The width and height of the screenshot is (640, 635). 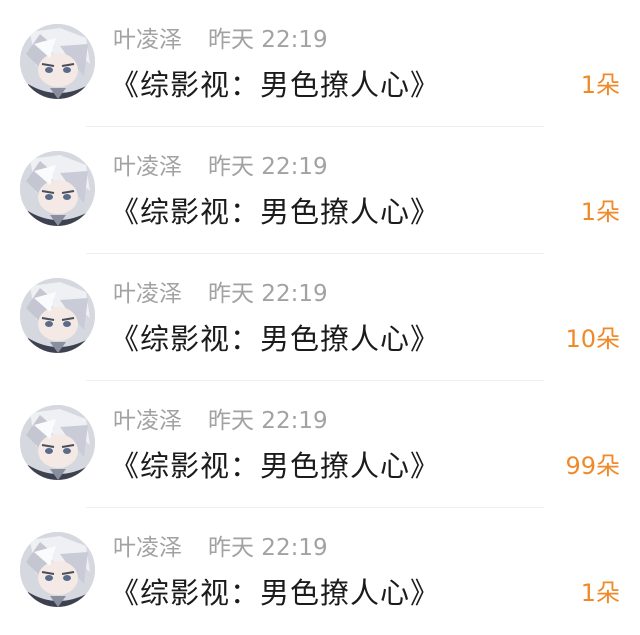 I want to click on gift-count: 10朵, so click(x=592, y=339).